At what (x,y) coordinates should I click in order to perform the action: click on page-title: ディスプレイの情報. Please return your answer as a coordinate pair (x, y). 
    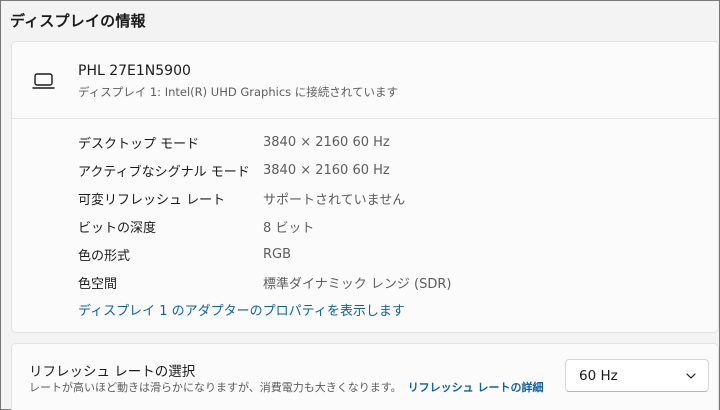
    Looking at the image, I should click on (78, 21).